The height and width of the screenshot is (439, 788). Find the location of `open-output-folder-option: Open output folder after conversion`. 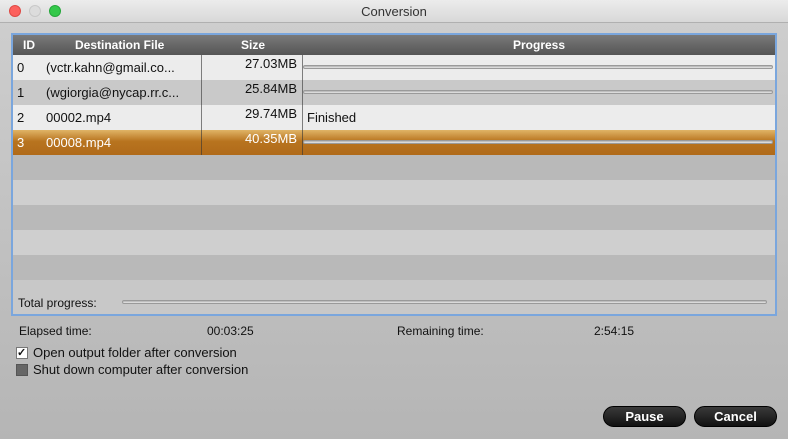

open-output-folder-option: Open output folder after conversion is located at coordinates (126, 352).